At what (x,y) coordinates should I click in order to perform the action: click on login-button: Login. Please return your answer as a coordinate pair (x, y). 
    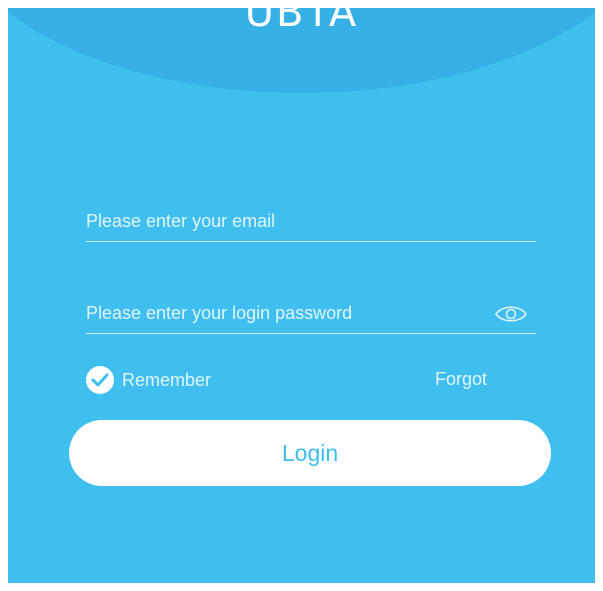
    Looking at the image, I should click on (310, 453).